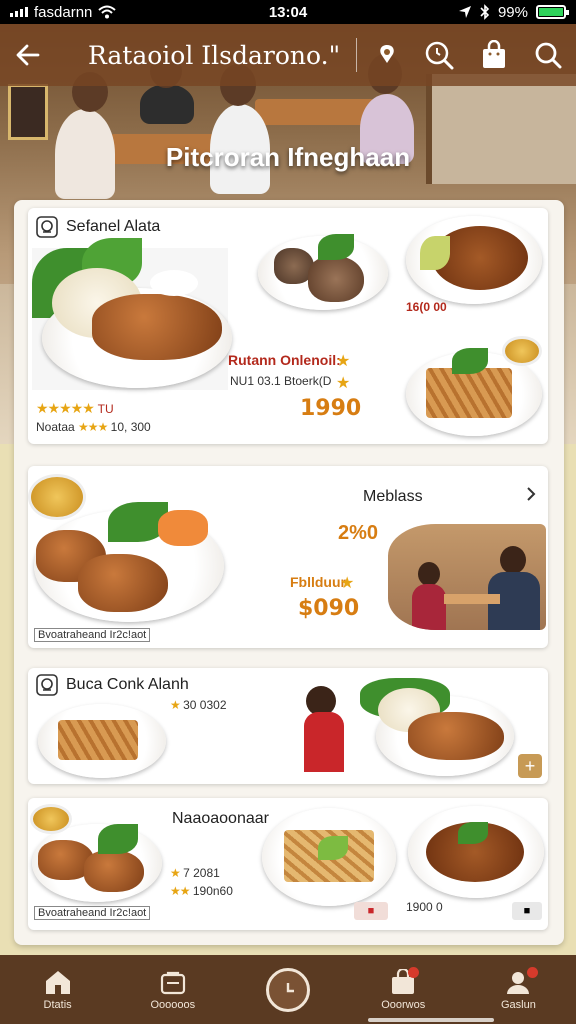  Describe the element at coordinates (435, 253) in the screenshot. I see `noodle-side` at that location.